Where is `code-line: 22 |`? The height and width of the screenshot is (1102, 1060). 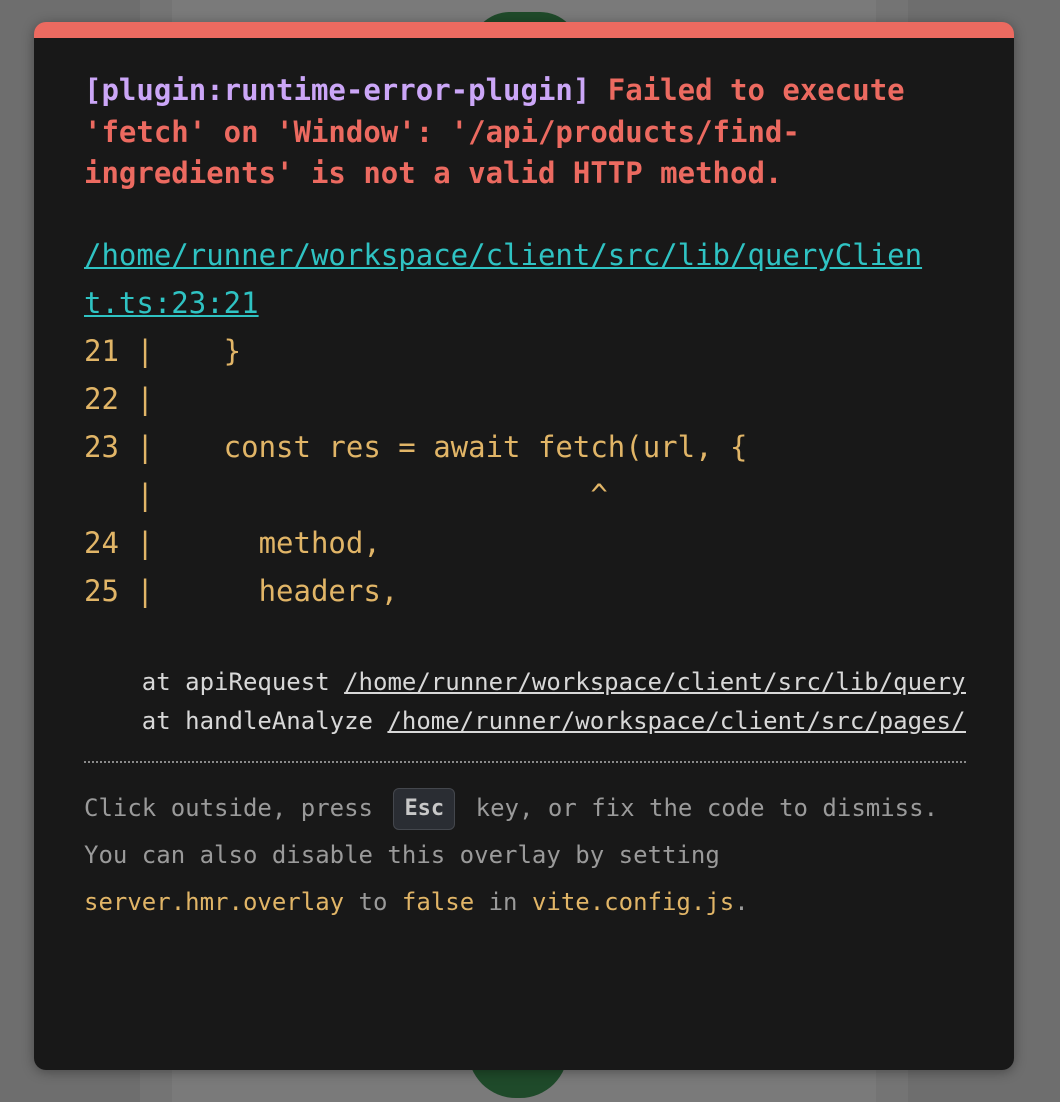
code-line: 22 | is located at coordinates (119, 398).